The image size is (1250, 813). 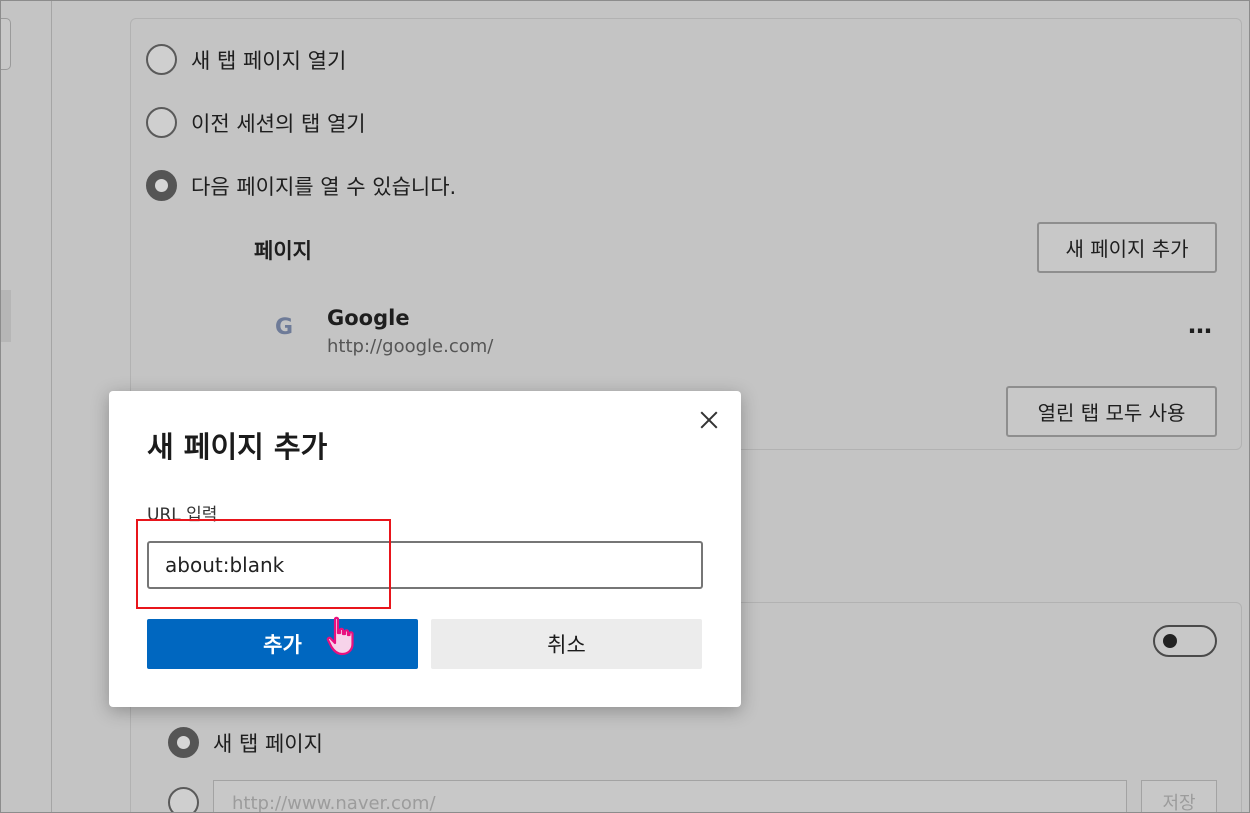 What do you see at coordinates (425, 565) in the screenshot?
I see `url-input` at bounding box center [425, 565].